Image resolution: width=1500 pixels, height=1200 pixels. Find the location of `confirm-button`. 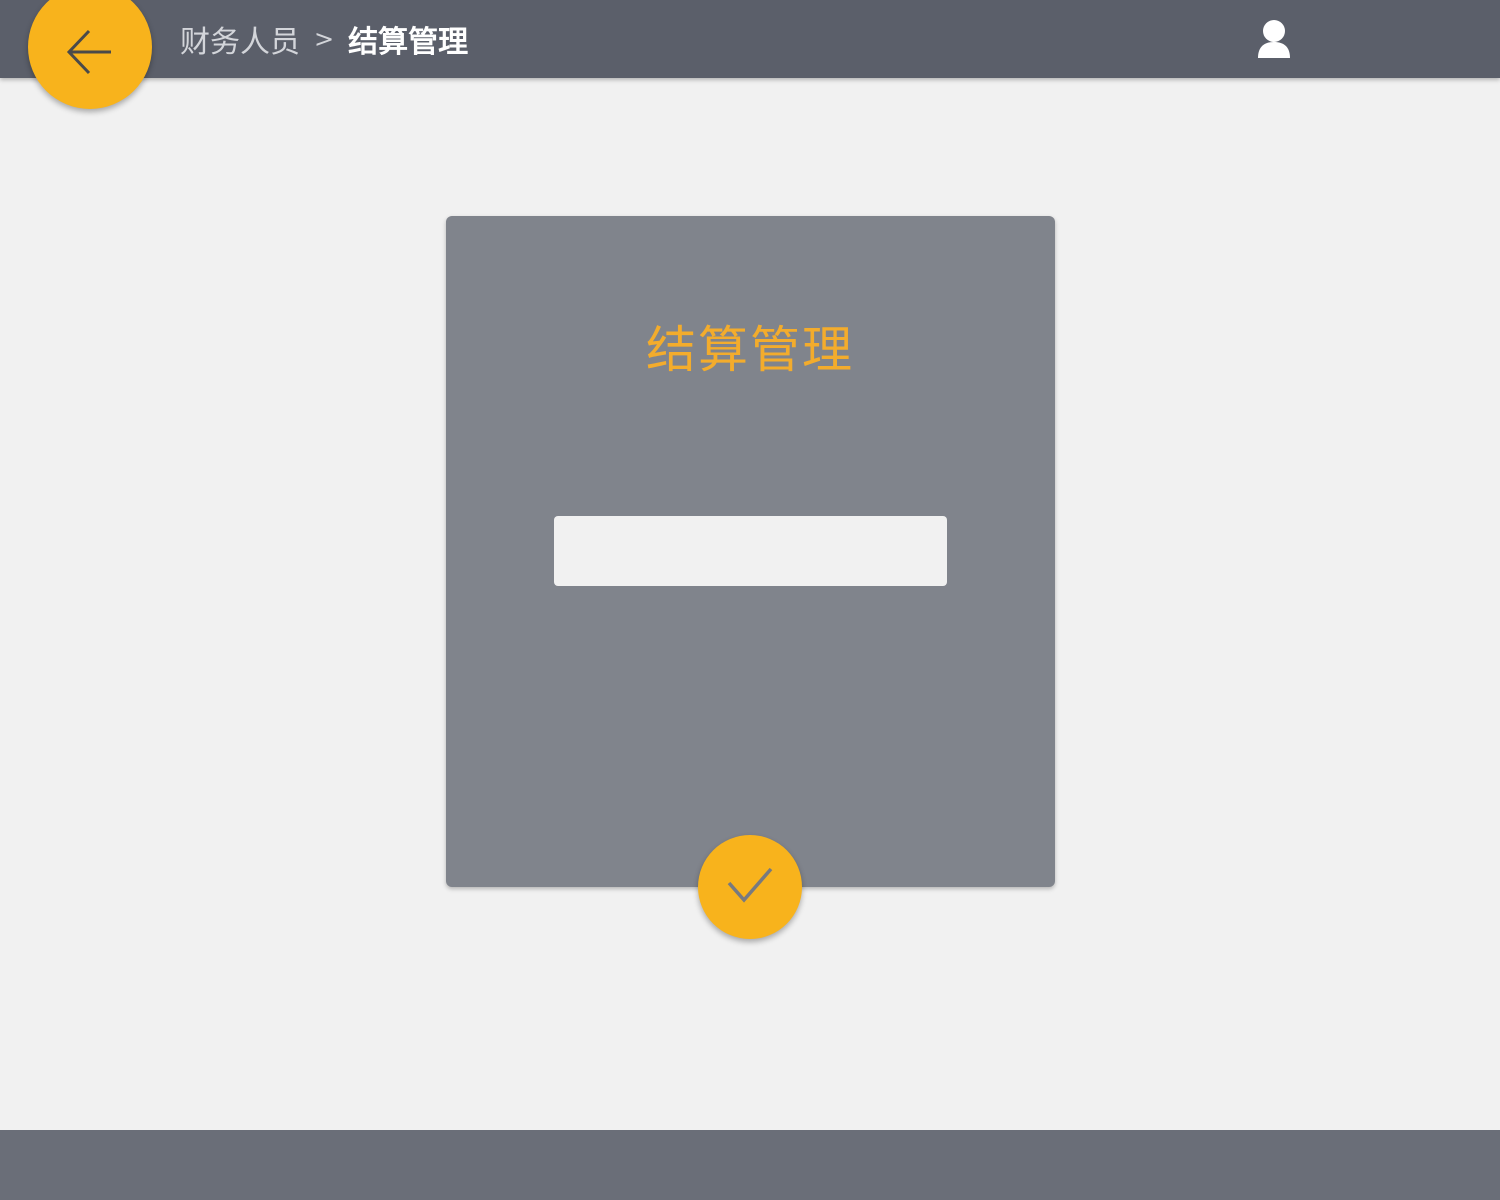

confirm-button is located at coordinates (750, 887).